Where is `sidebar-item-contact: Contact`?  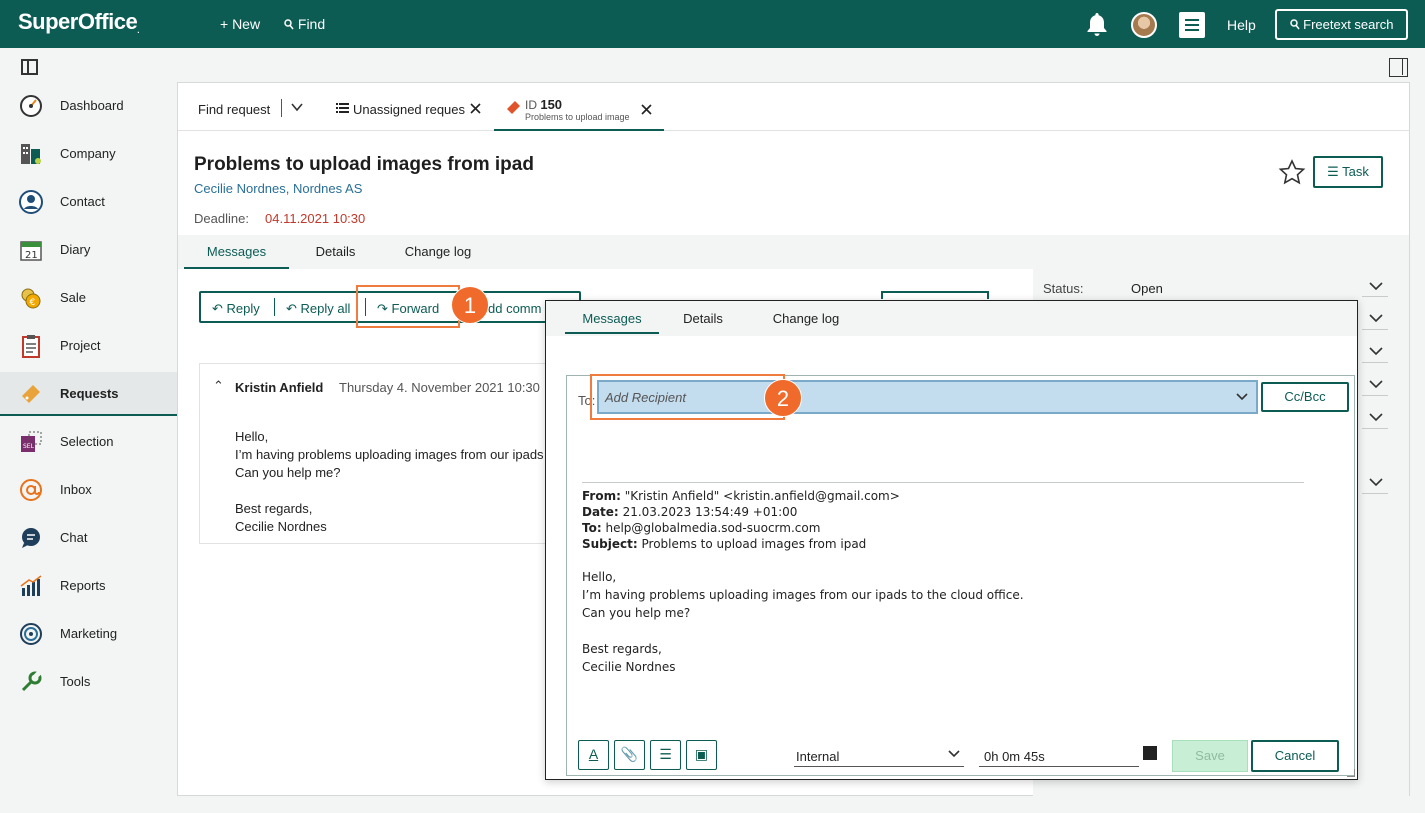
sidebar-item-contact: Contact is located at coordinates (88, 202).